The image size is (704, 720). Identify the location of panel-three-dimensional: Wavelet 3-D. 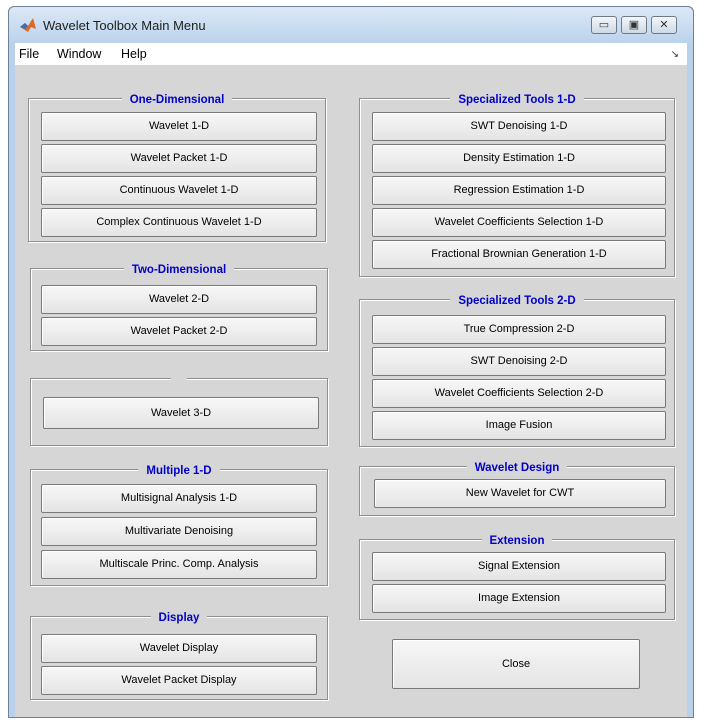
(179, 410).